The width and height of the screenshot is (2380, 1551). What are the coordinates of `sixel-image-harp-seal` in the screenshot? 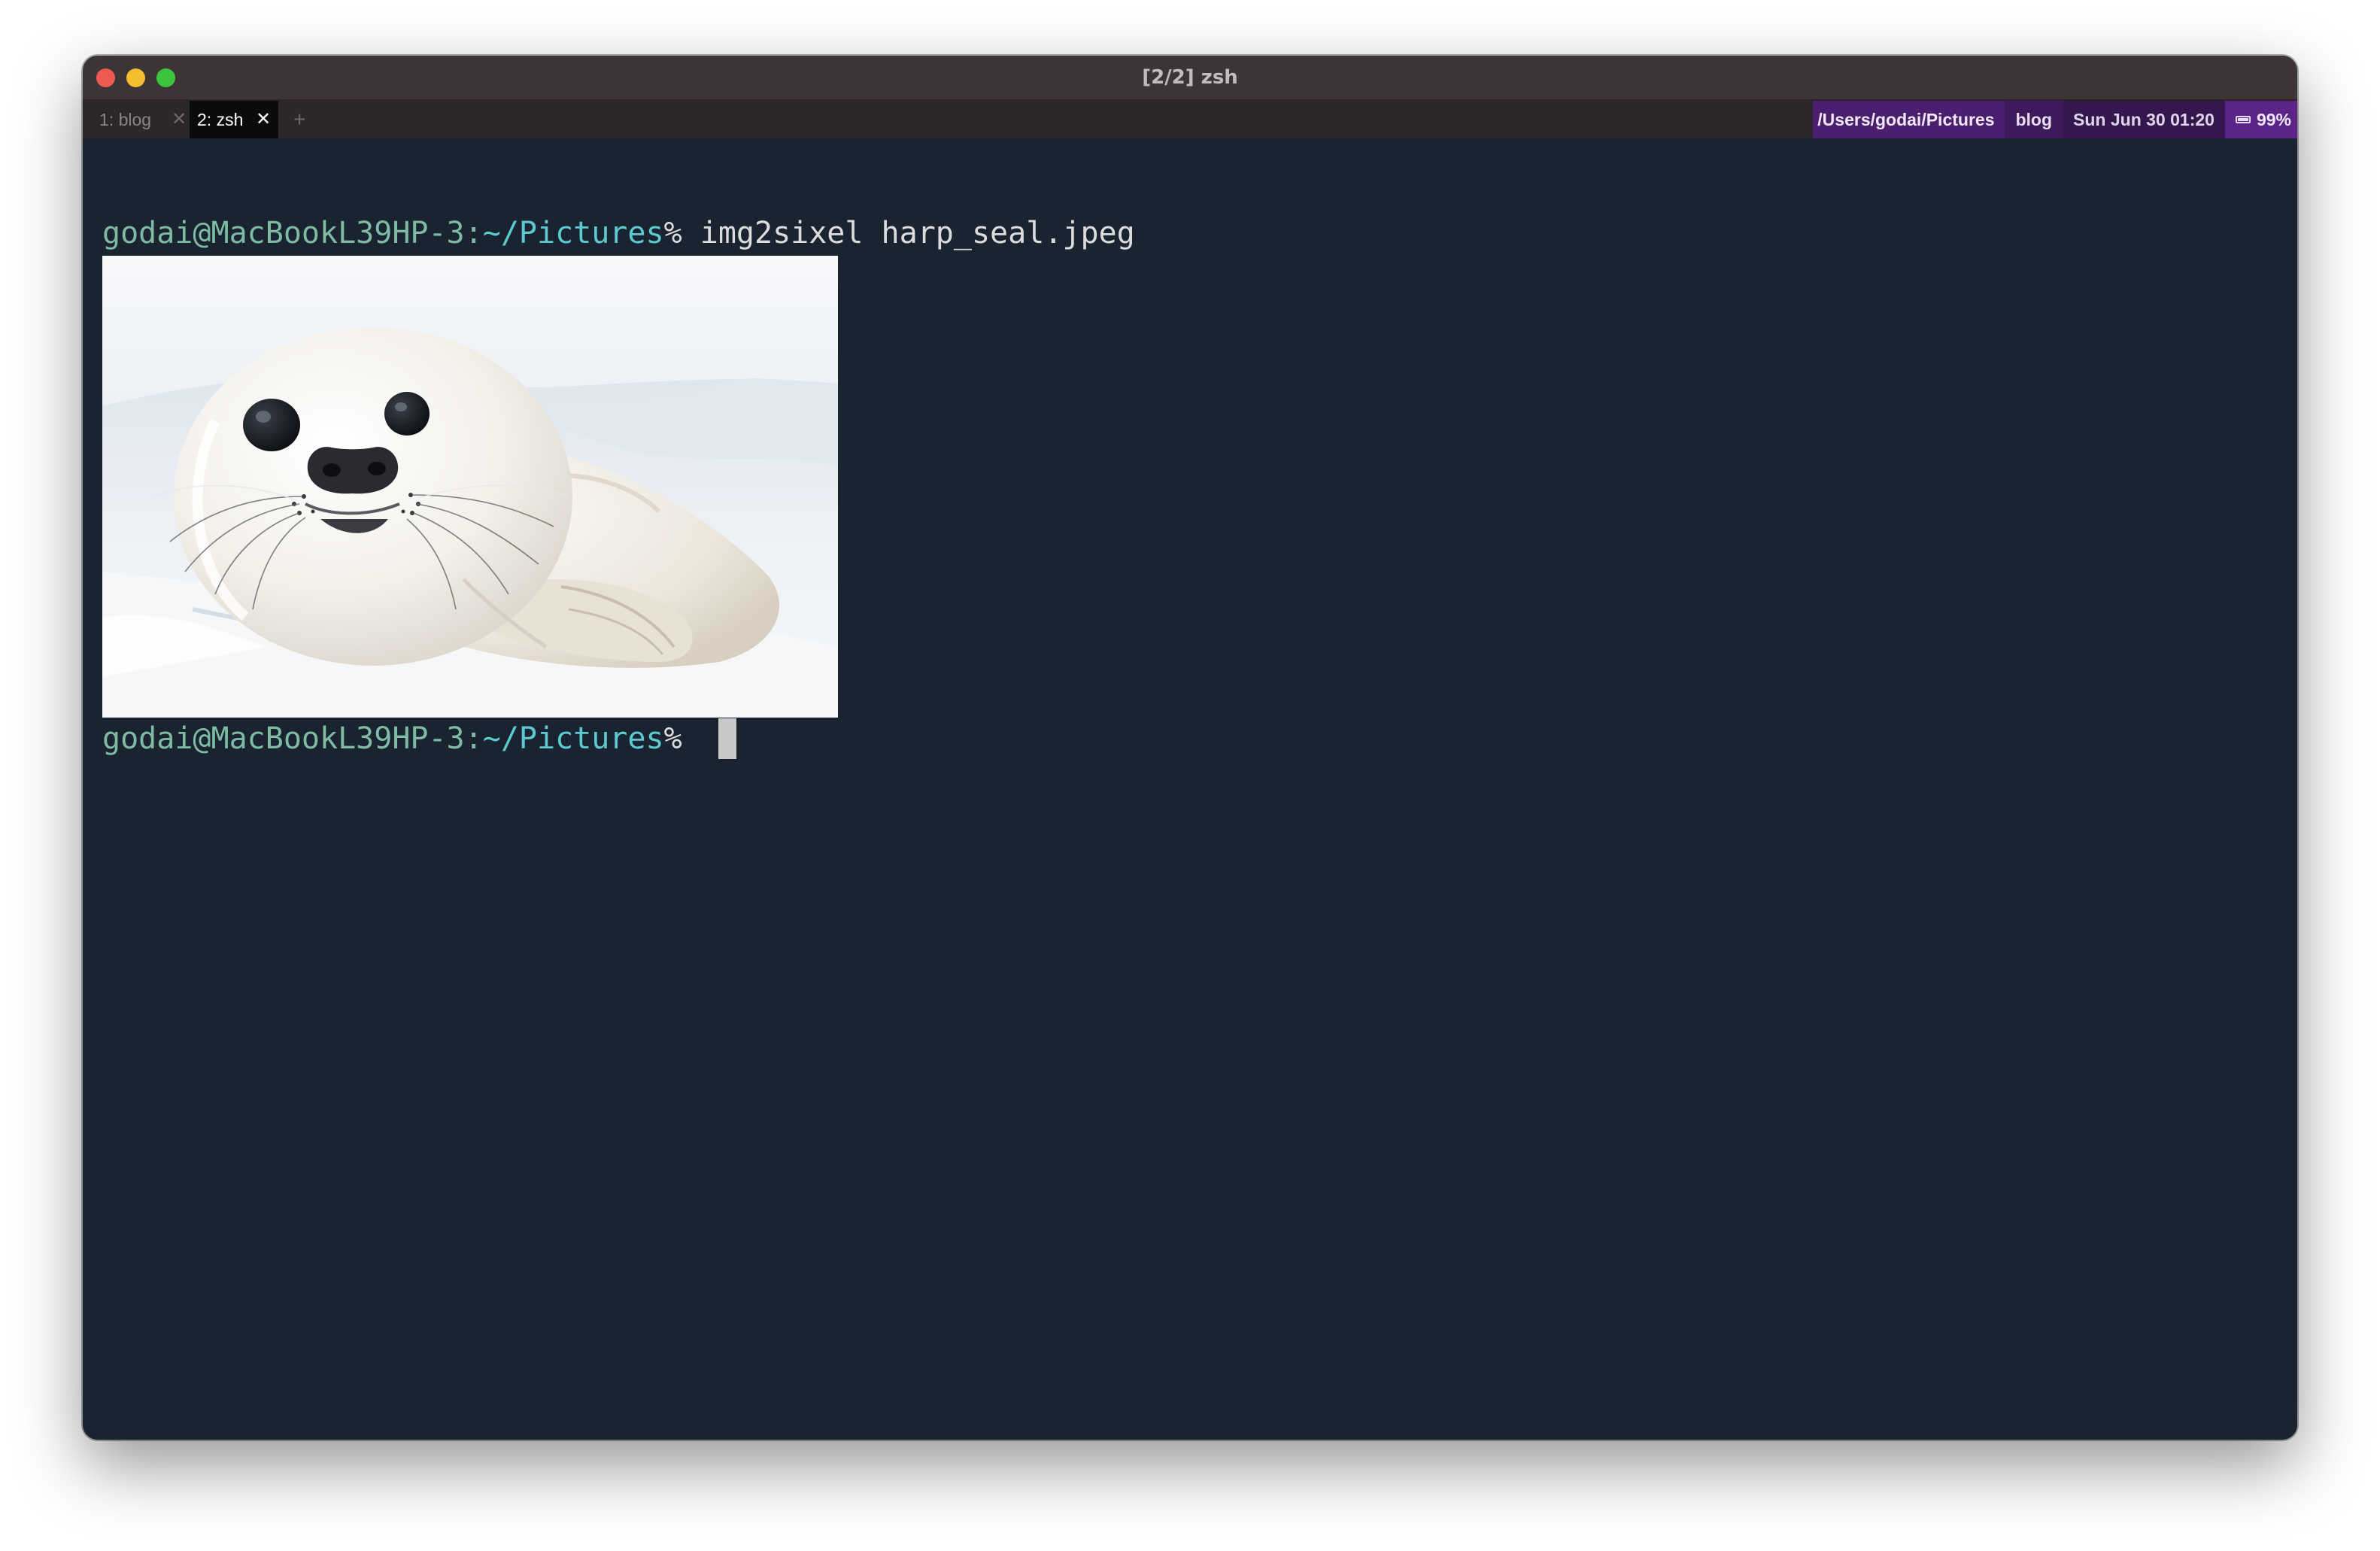 It's located at (470, 487).